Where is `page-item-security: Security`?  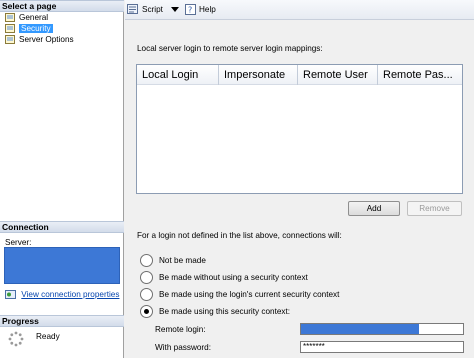
page-item-security: Security is located at coordinates (61, 28).